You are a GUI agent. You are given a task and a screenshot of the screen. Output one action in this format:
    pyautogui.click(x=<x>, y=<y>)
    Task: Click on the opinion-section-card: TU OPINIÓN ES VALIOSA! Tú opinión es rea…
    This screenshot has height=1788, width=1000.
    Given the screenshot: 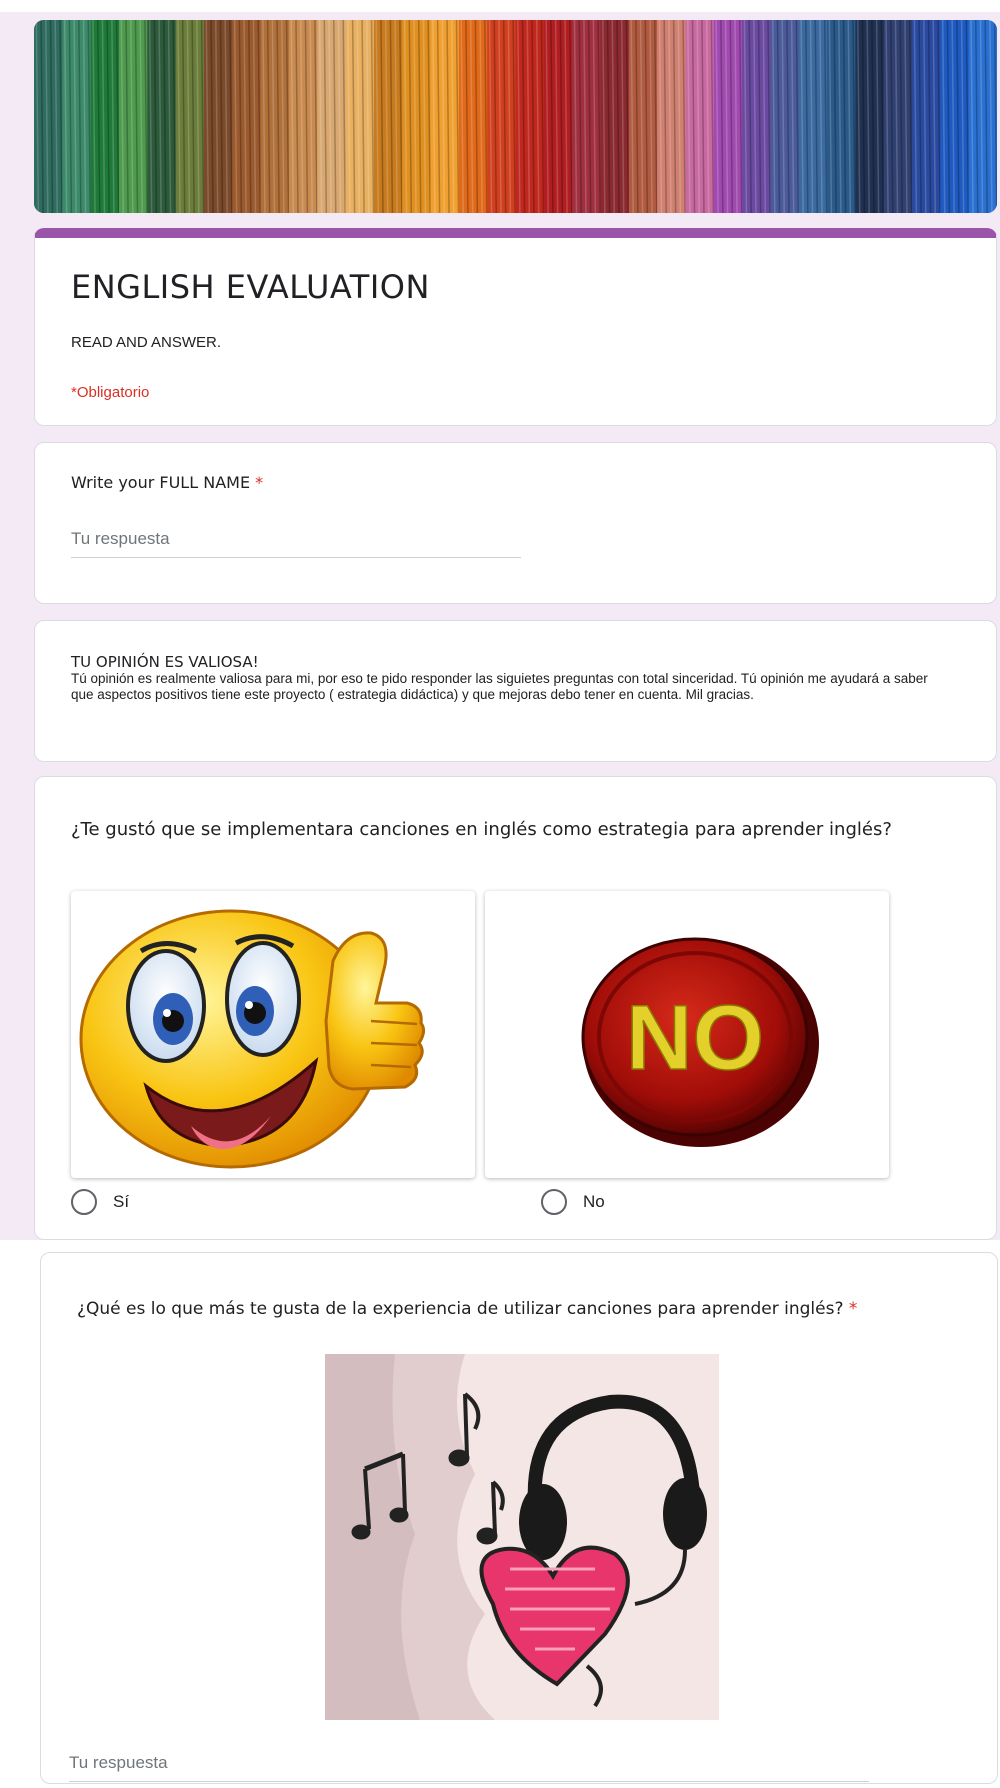 What is the action you would take?
    pyautogui.click(x=515, y=691)
    